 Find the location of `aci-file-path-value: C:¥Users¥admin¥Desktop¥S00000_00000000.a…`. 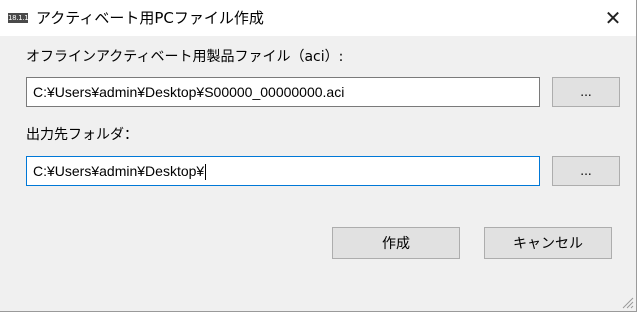

aci-file-path-value: C:¥Users¥admin¥Desktop¥S00000_00000000.a… is located at coordinates (189, 92).